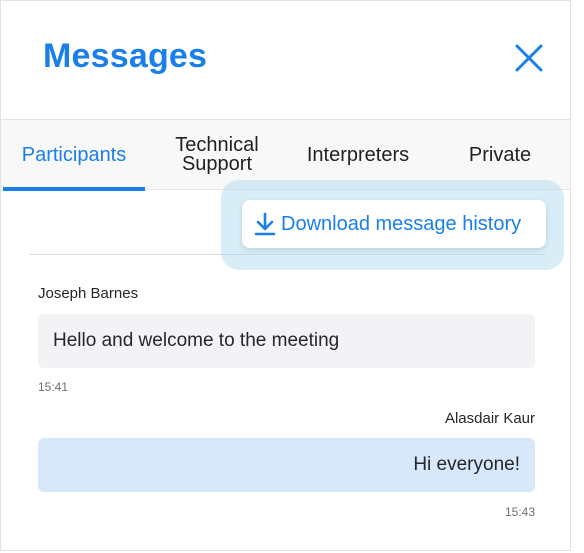  What do you see at coordinates (358, 154) in the screenshot?
I see `tab-label: Interpreters` at bounding box center [358, 154].